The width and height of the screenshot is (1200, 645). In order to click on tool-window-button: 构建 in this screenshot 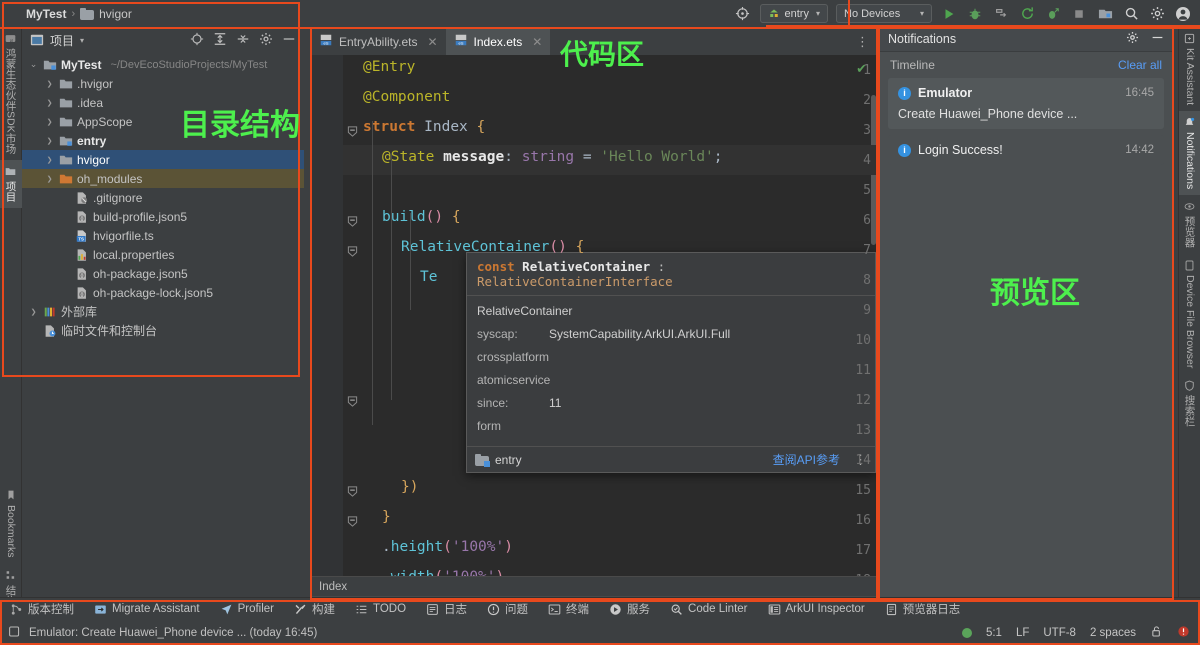, I will do `click(314, 609)`.